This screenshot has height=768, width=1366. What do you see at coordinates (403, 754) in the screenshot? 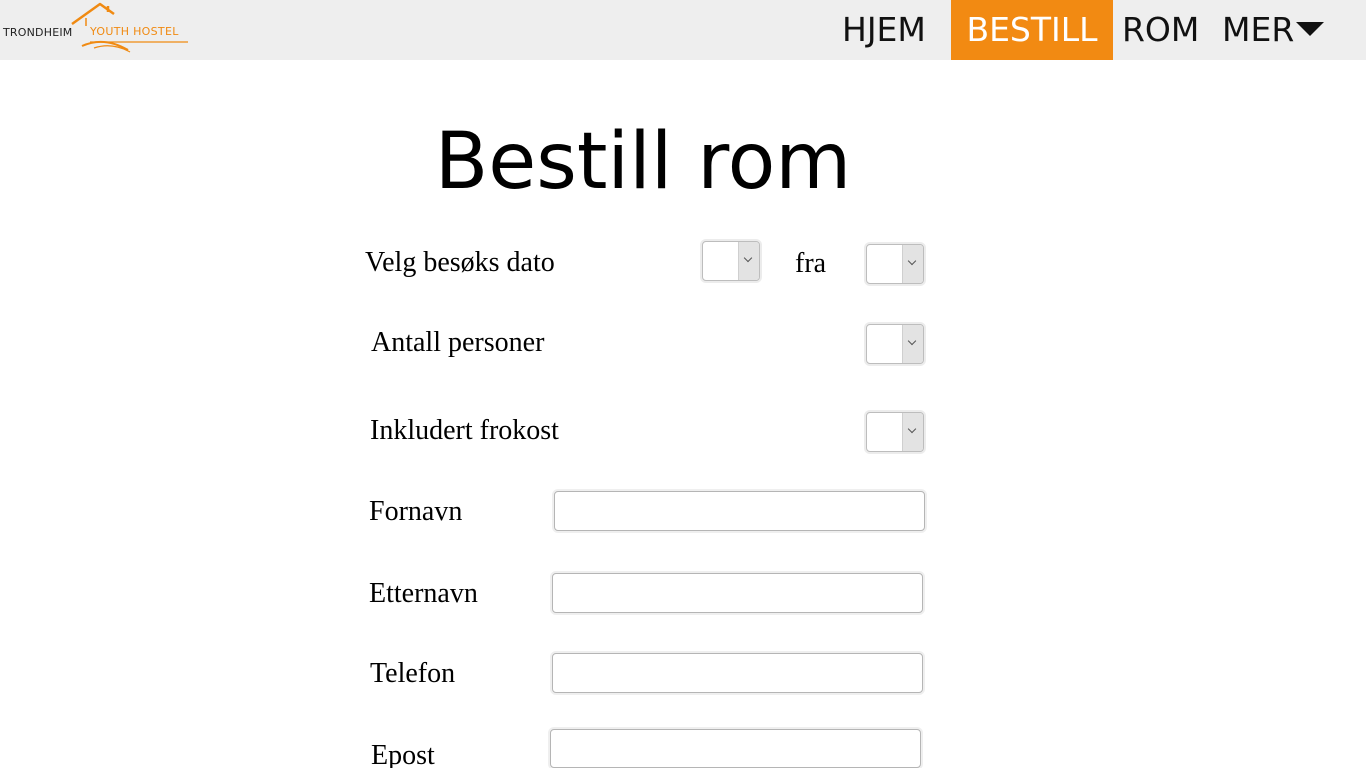
I see `email-label: Epost` at bounding box center [403, 754].